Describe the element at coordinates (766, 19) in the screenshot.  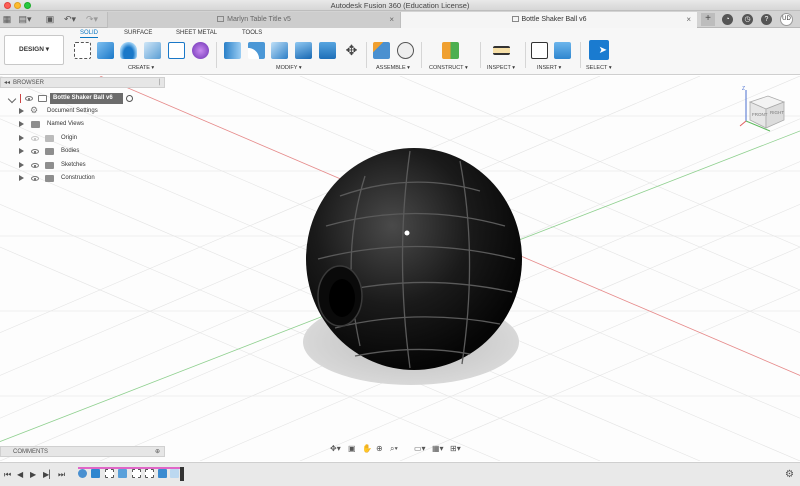
I see `help-icon: ?` at that location.